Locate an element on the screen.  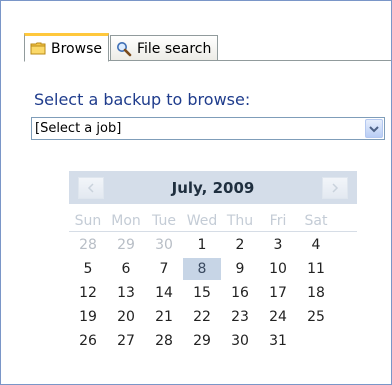
calendar-week: 19 20 21 22 23 24 25 is located at coordinates (213, 317).